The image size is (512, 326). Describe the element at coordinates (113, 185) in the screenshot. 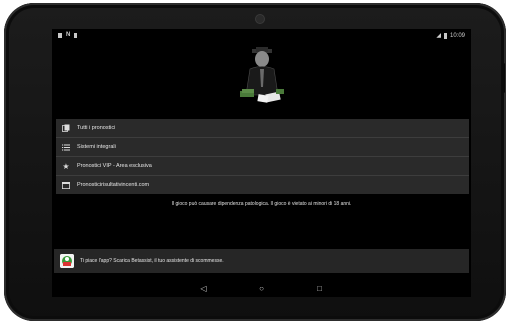

I see `menu-item-label: Pronosticirisultativincenti.com` at that location.